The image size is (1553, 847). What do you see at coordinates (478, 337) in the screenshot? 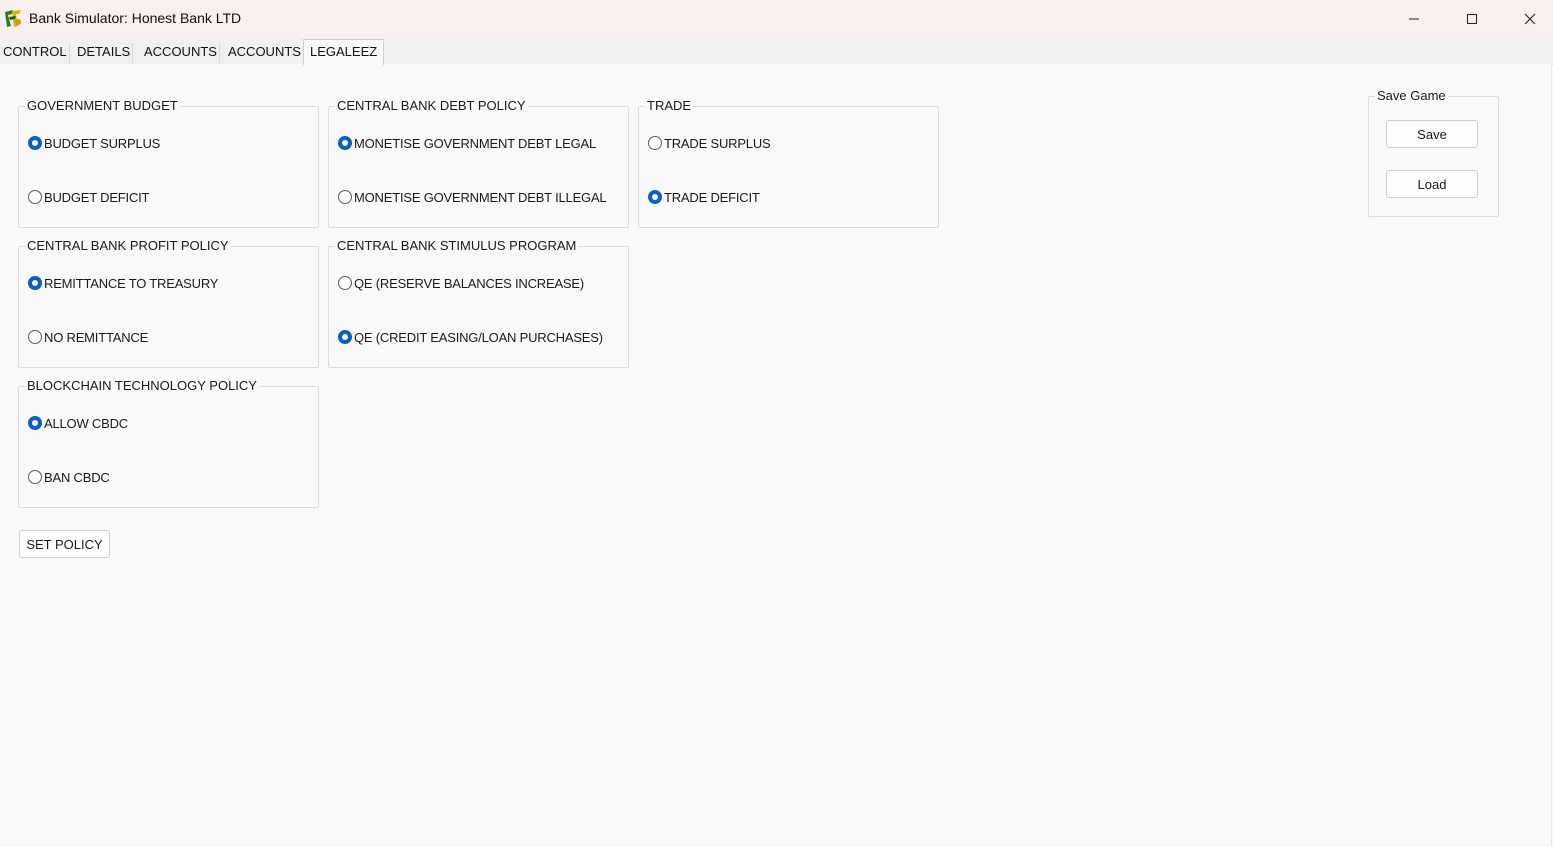
I see `radio-label: QE (CREDIT EASING/LOAN PURCHASES)` at bounding box center [478, 337].